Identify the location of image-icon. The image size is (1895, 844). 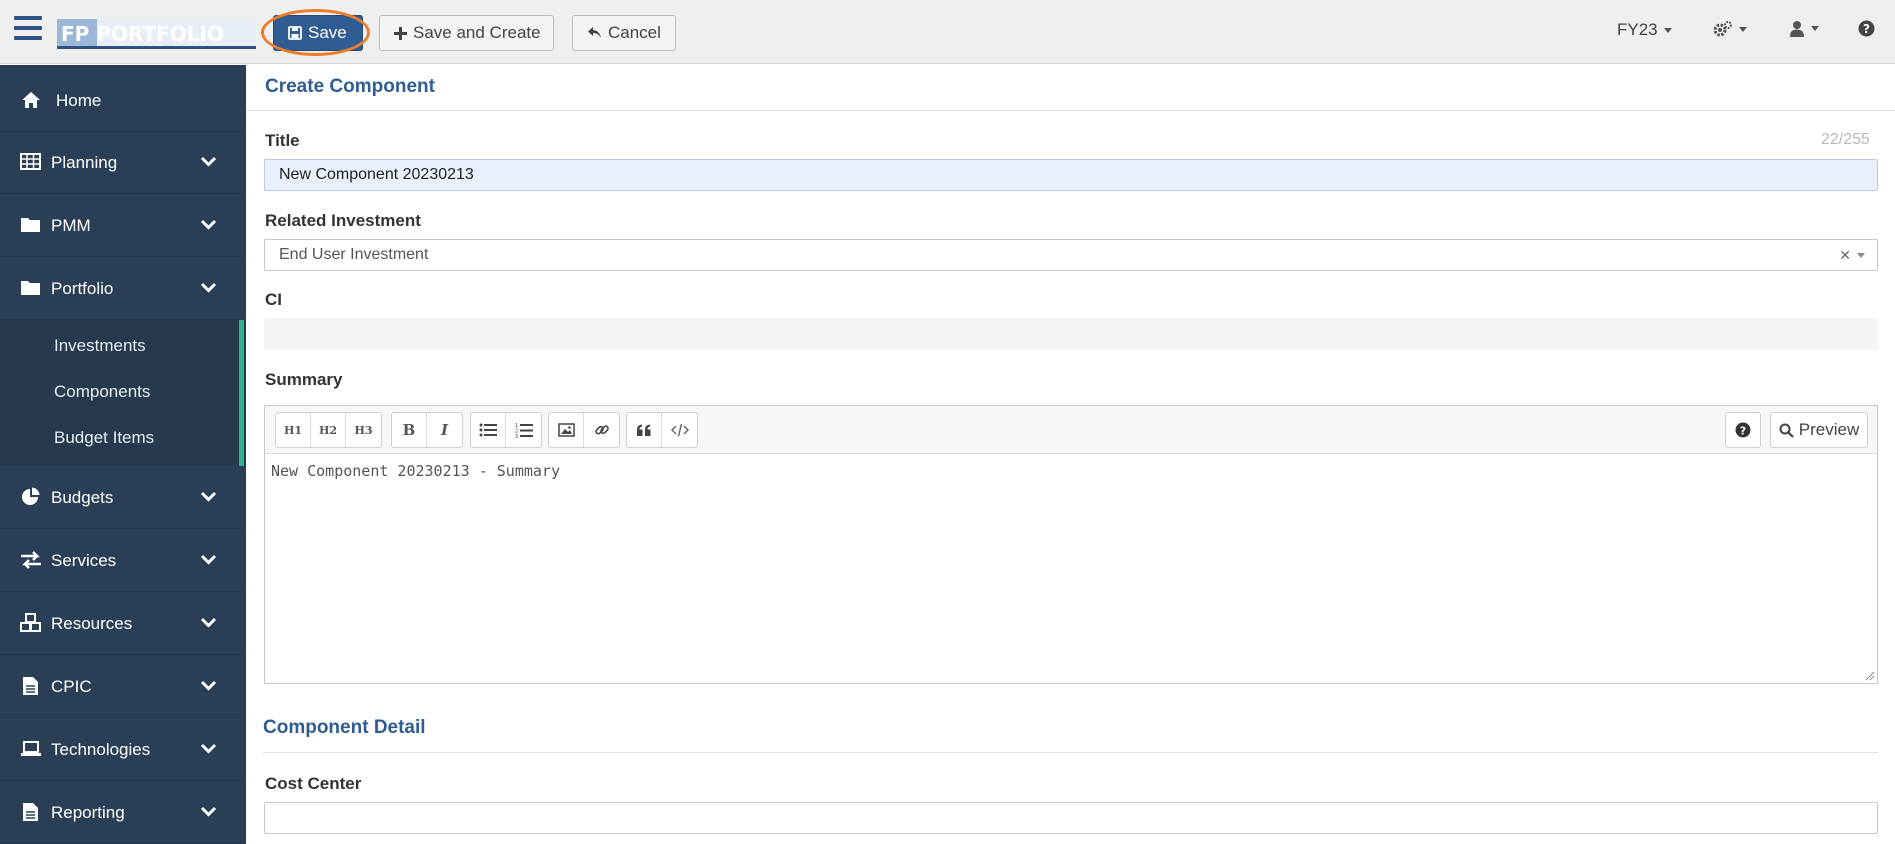
(566, 430).